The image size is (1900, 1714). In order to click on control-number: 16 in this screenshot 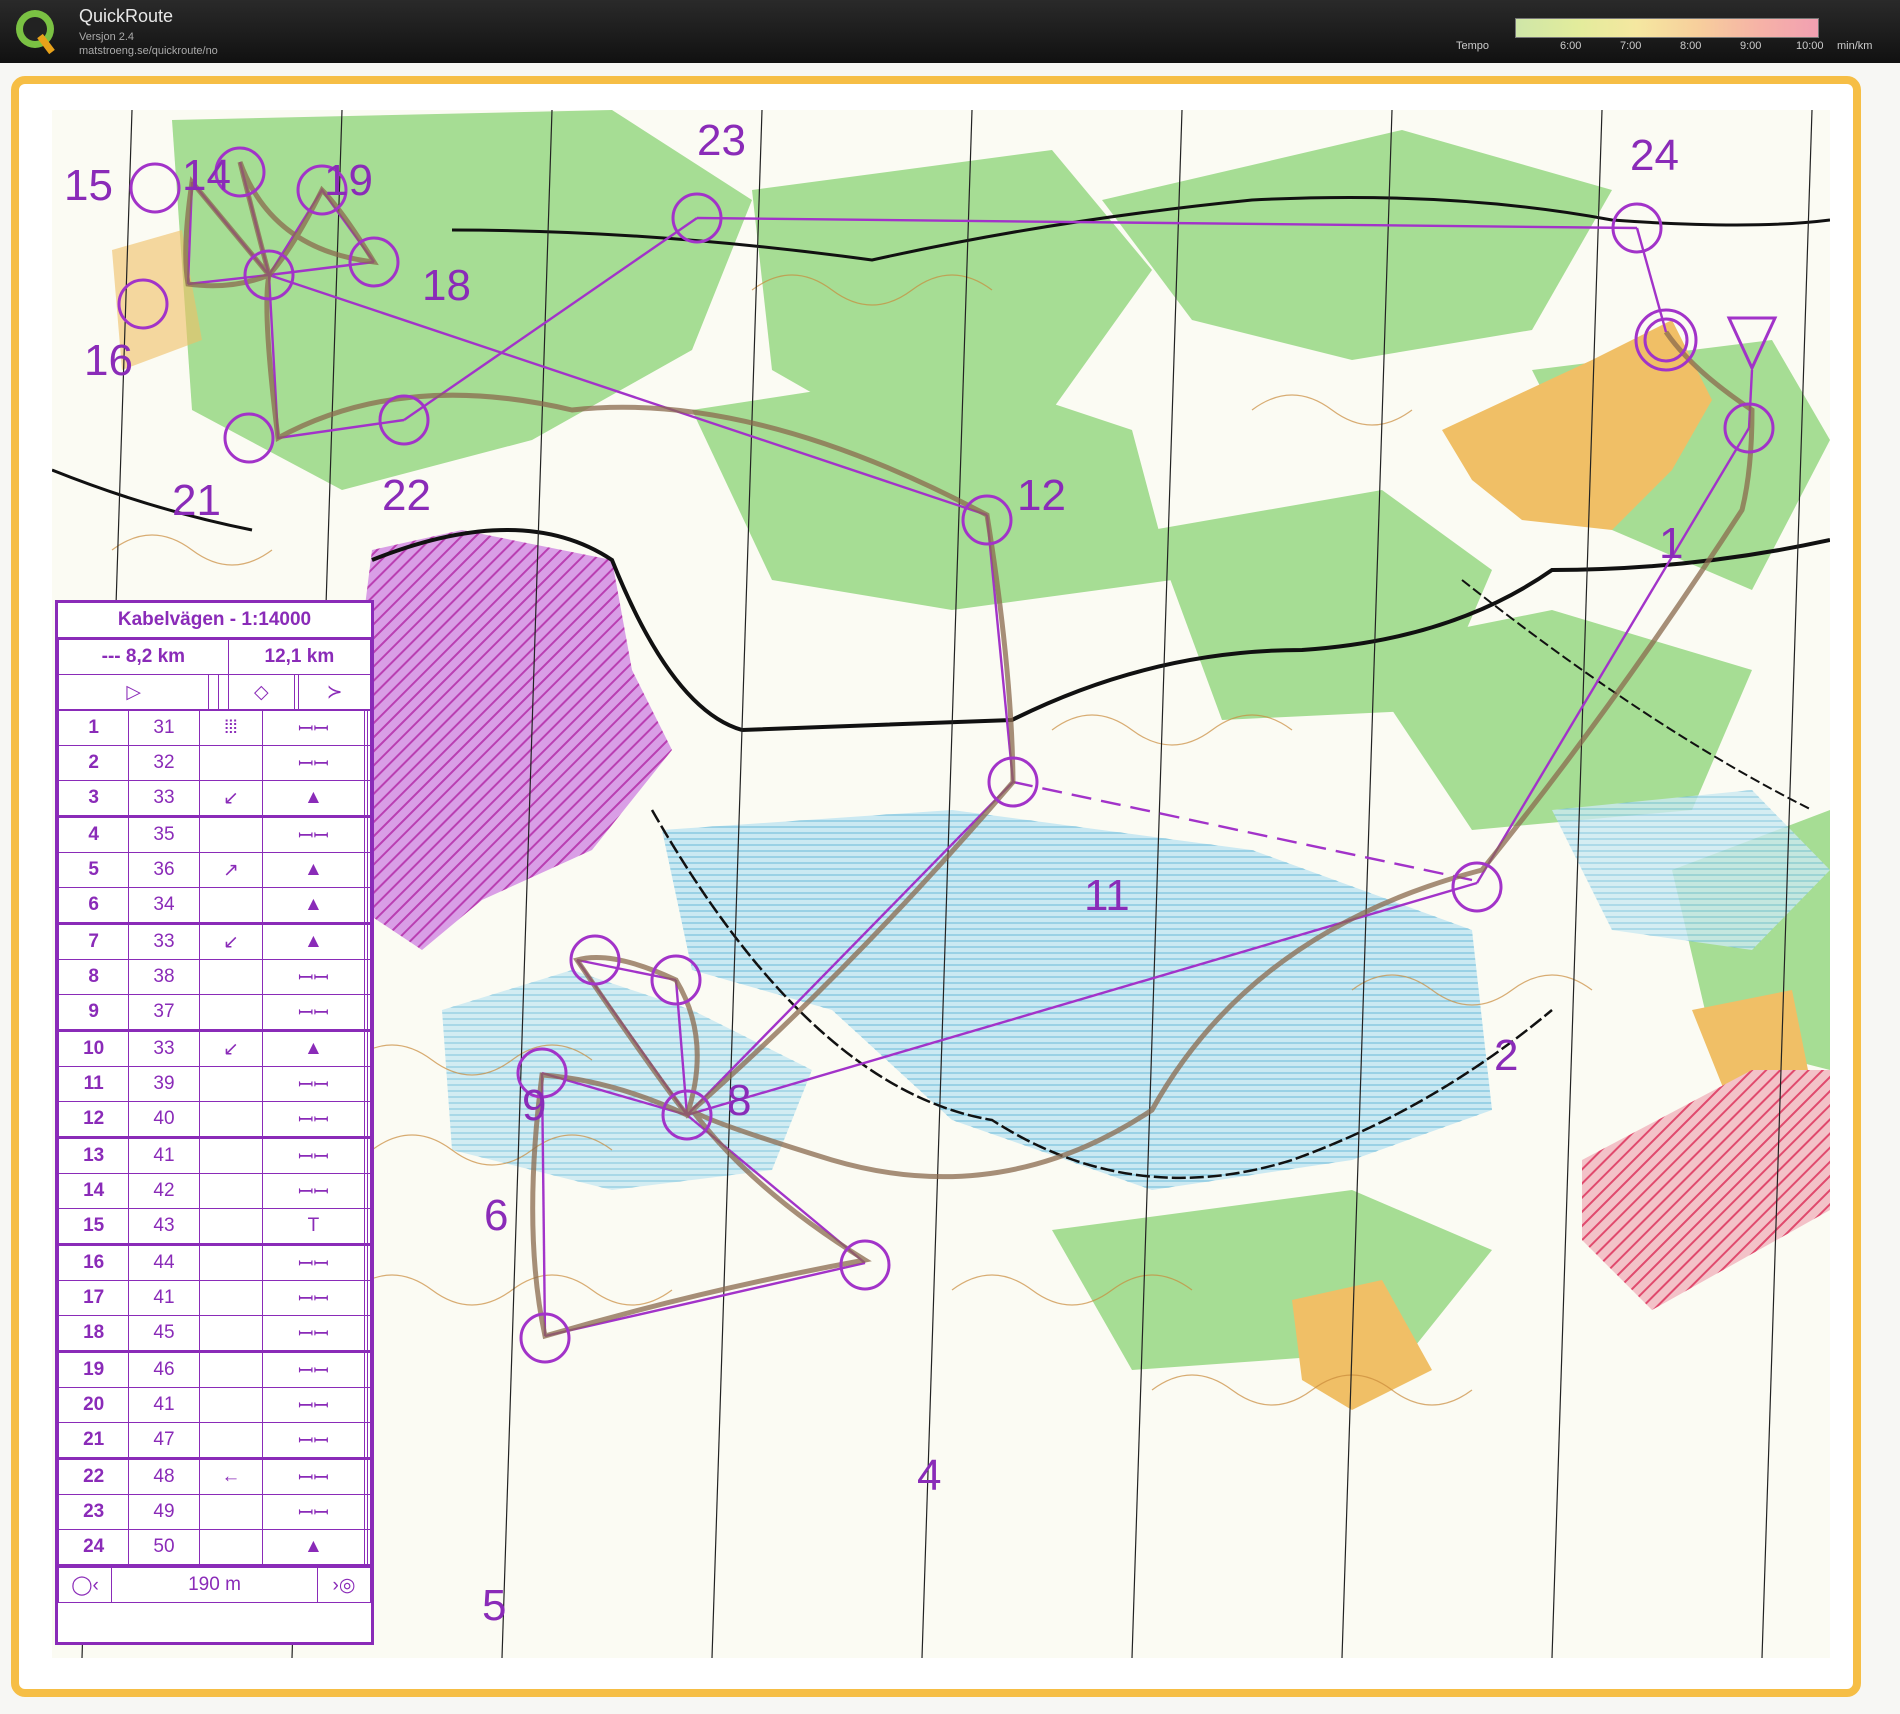, I will do `click(93, 1262)`.